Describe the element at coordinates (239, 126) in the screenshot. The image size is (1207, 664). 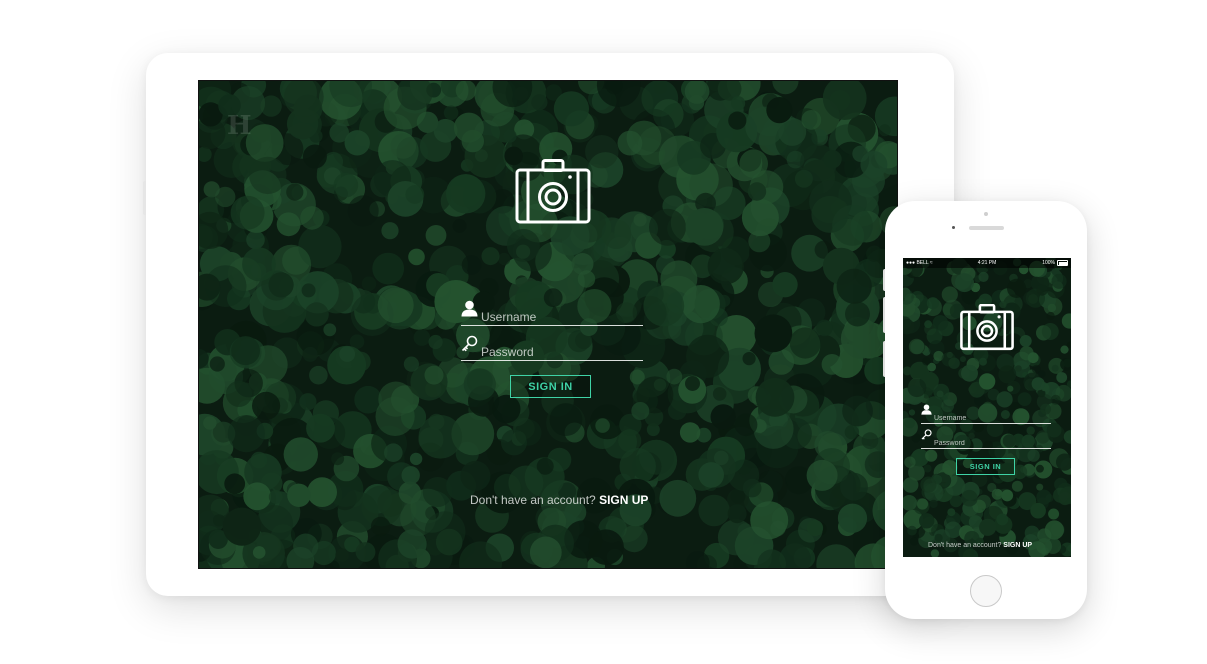
I see `brand-watermark: H` at that location.